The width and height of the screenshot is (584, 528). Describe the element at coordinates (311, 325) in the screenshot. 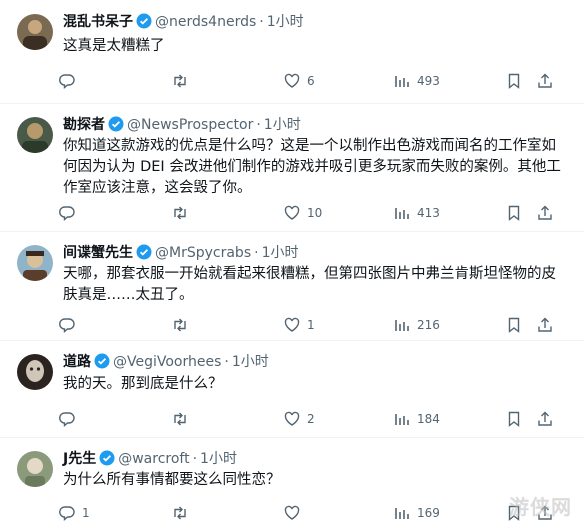

I see `like-count: 1` at that location.